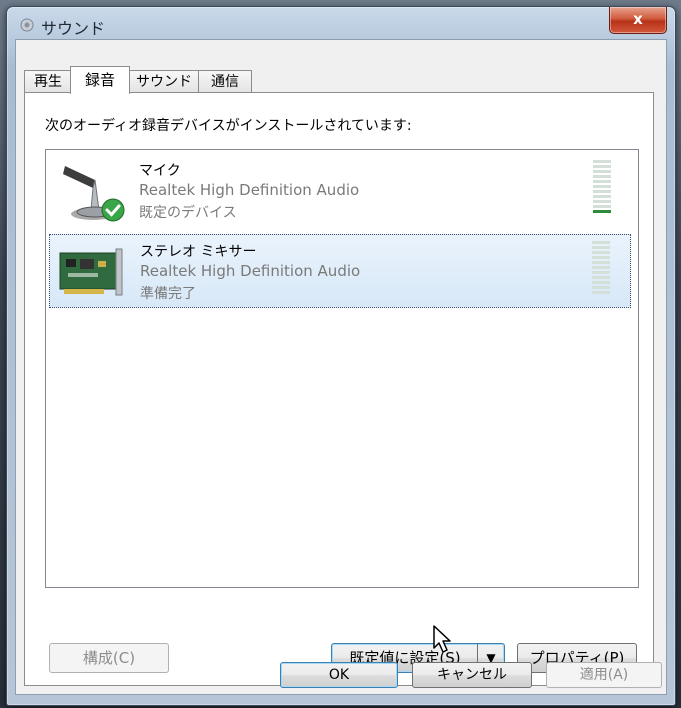 The width and height of the screenshot is (681, 708). I want to click on mouse-cursor-icon, so click(442, 639).